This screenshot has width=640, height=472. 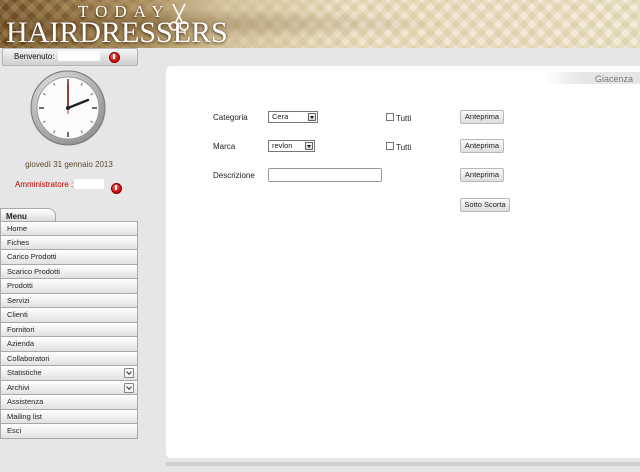 I want to click on sidebar-item-fornitori: Fornitori, so click(x=69, y=329).